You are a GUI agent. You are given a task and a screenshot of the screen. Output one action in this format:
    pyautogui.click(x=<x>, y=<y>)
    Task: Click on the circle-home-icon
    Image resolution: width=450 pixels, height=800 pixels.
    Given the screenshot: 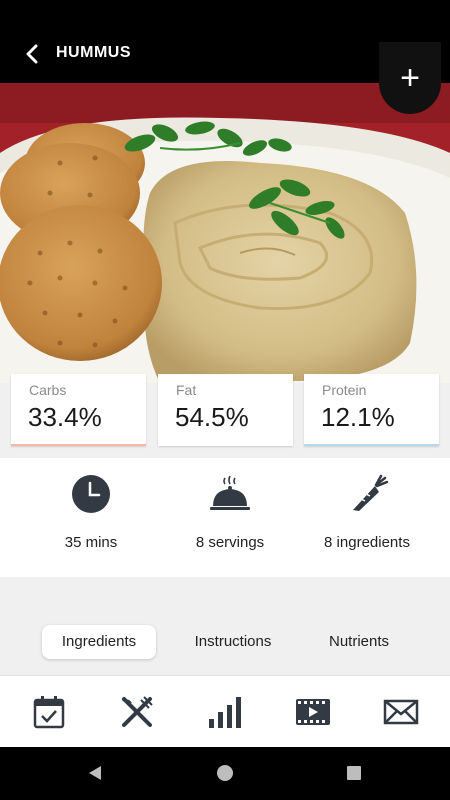 What is the action you would take?
    pyautogui.click(x=225, y=773)
    